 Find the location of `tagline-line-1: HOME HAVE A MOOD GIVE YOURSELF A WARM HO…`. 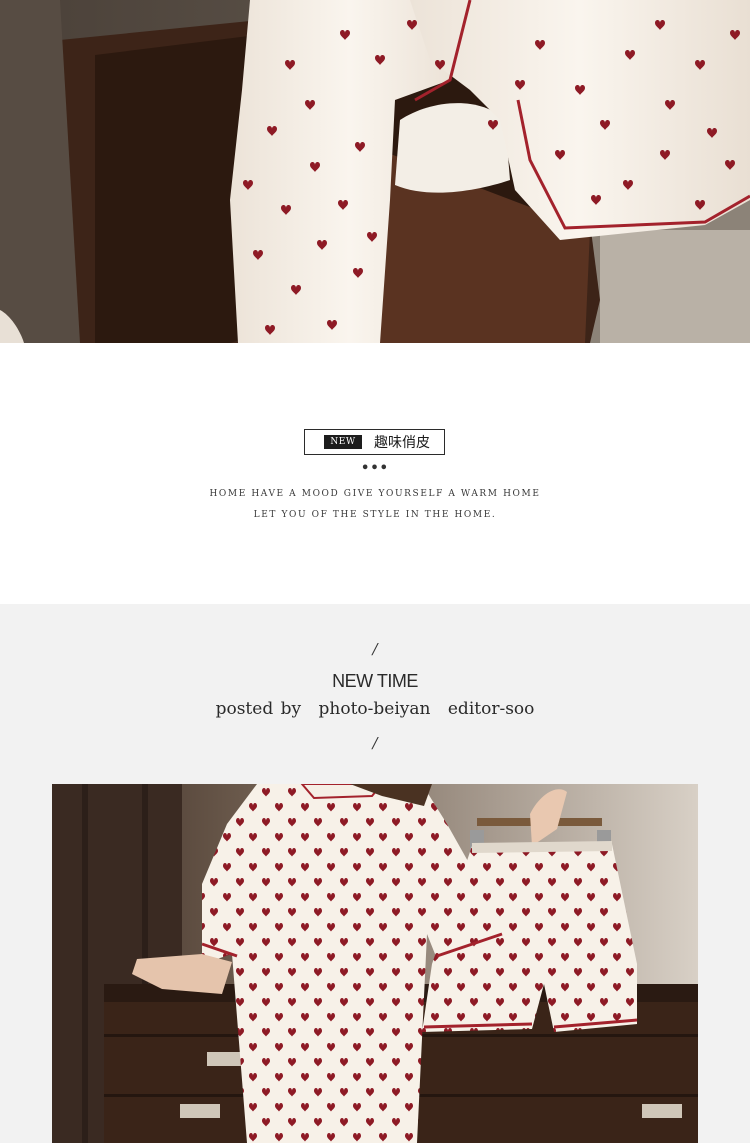

tagline-line-1: HOME HAVE A MOOD GIVE YOURSELF A WARM HO… is located at coordinates (375, 494).